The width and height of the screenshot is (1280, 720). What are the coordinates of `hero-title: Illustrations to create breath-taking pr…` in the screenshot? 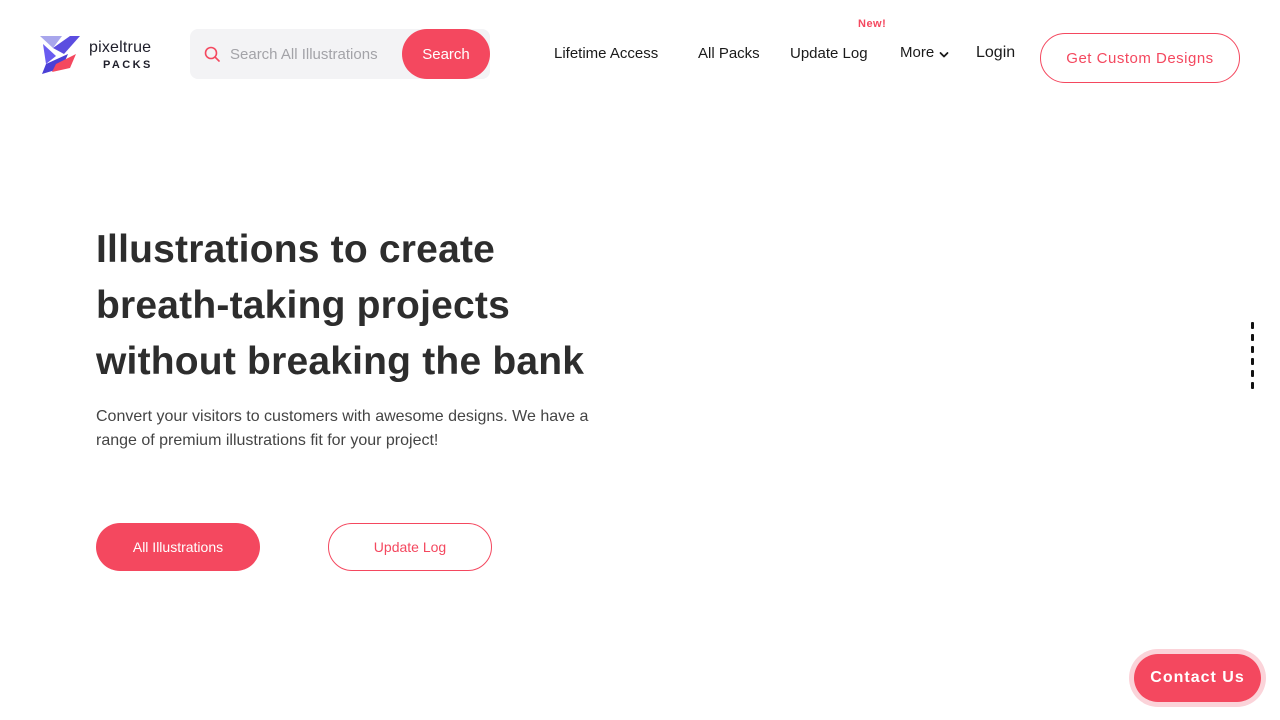 It's located at (376, 306).